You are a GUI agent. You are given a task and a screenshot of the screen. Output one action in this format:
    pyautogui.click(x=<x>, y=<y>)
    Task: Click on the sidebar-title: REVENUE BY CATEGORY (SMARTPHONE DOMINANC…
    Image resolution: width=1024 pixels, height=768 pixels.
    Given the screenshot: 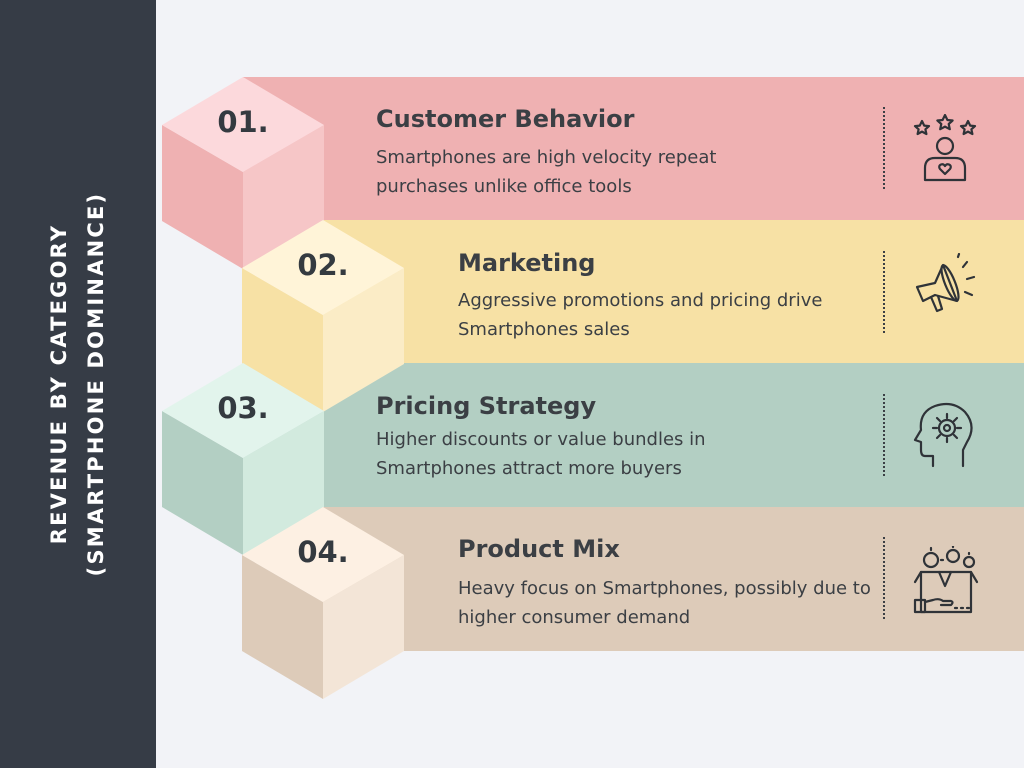 What is the action you would take?
    pyautogui.click(x=78, y=384)
    